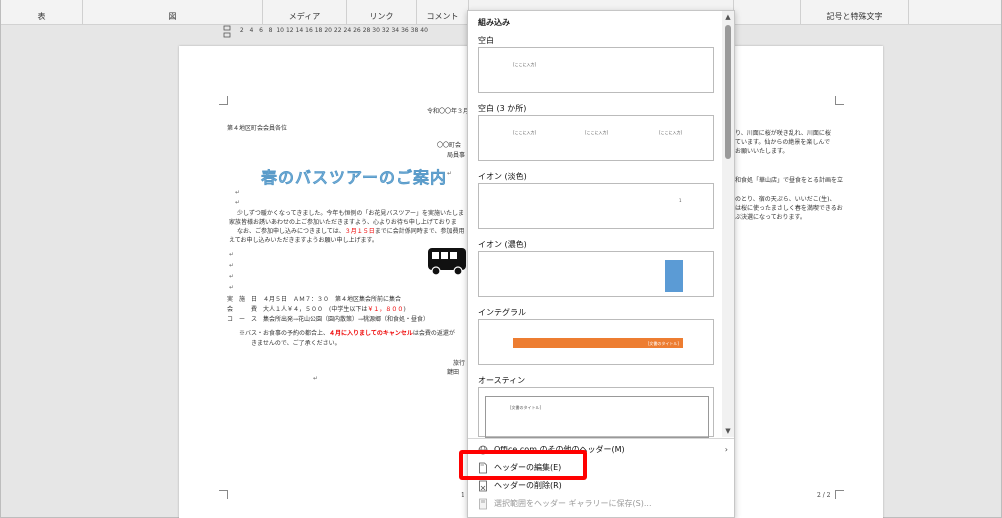 This screenshot has width=1002, height=518. I want to click on thumb-color-block, so click(674, 276).